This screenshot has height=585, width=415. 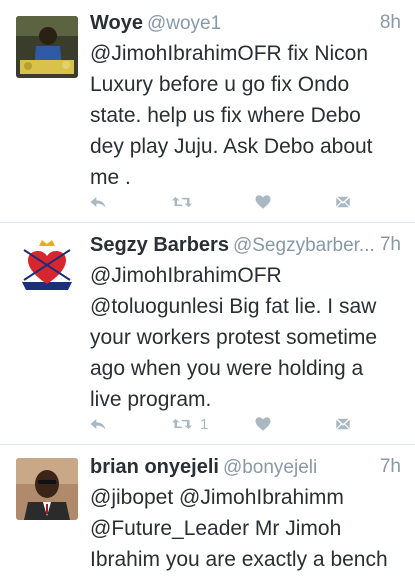 I want to click on retweet-count: 1, so click(x=204, y=424).